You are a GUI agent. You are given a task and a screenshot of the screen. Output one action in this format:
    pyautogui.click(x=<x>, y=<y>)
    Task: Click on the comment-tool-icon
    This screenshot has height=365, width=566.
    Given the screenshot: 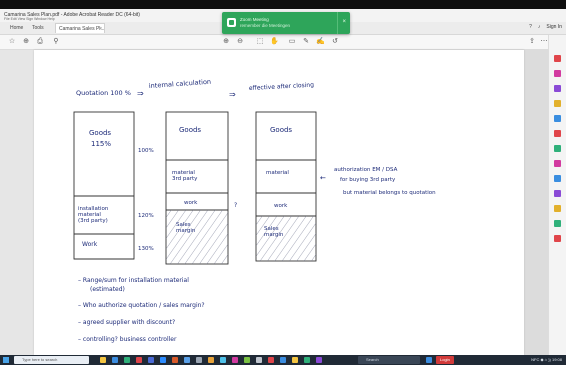 What is the action you would take?
    pyautogui.click(x=557, y=103)
    